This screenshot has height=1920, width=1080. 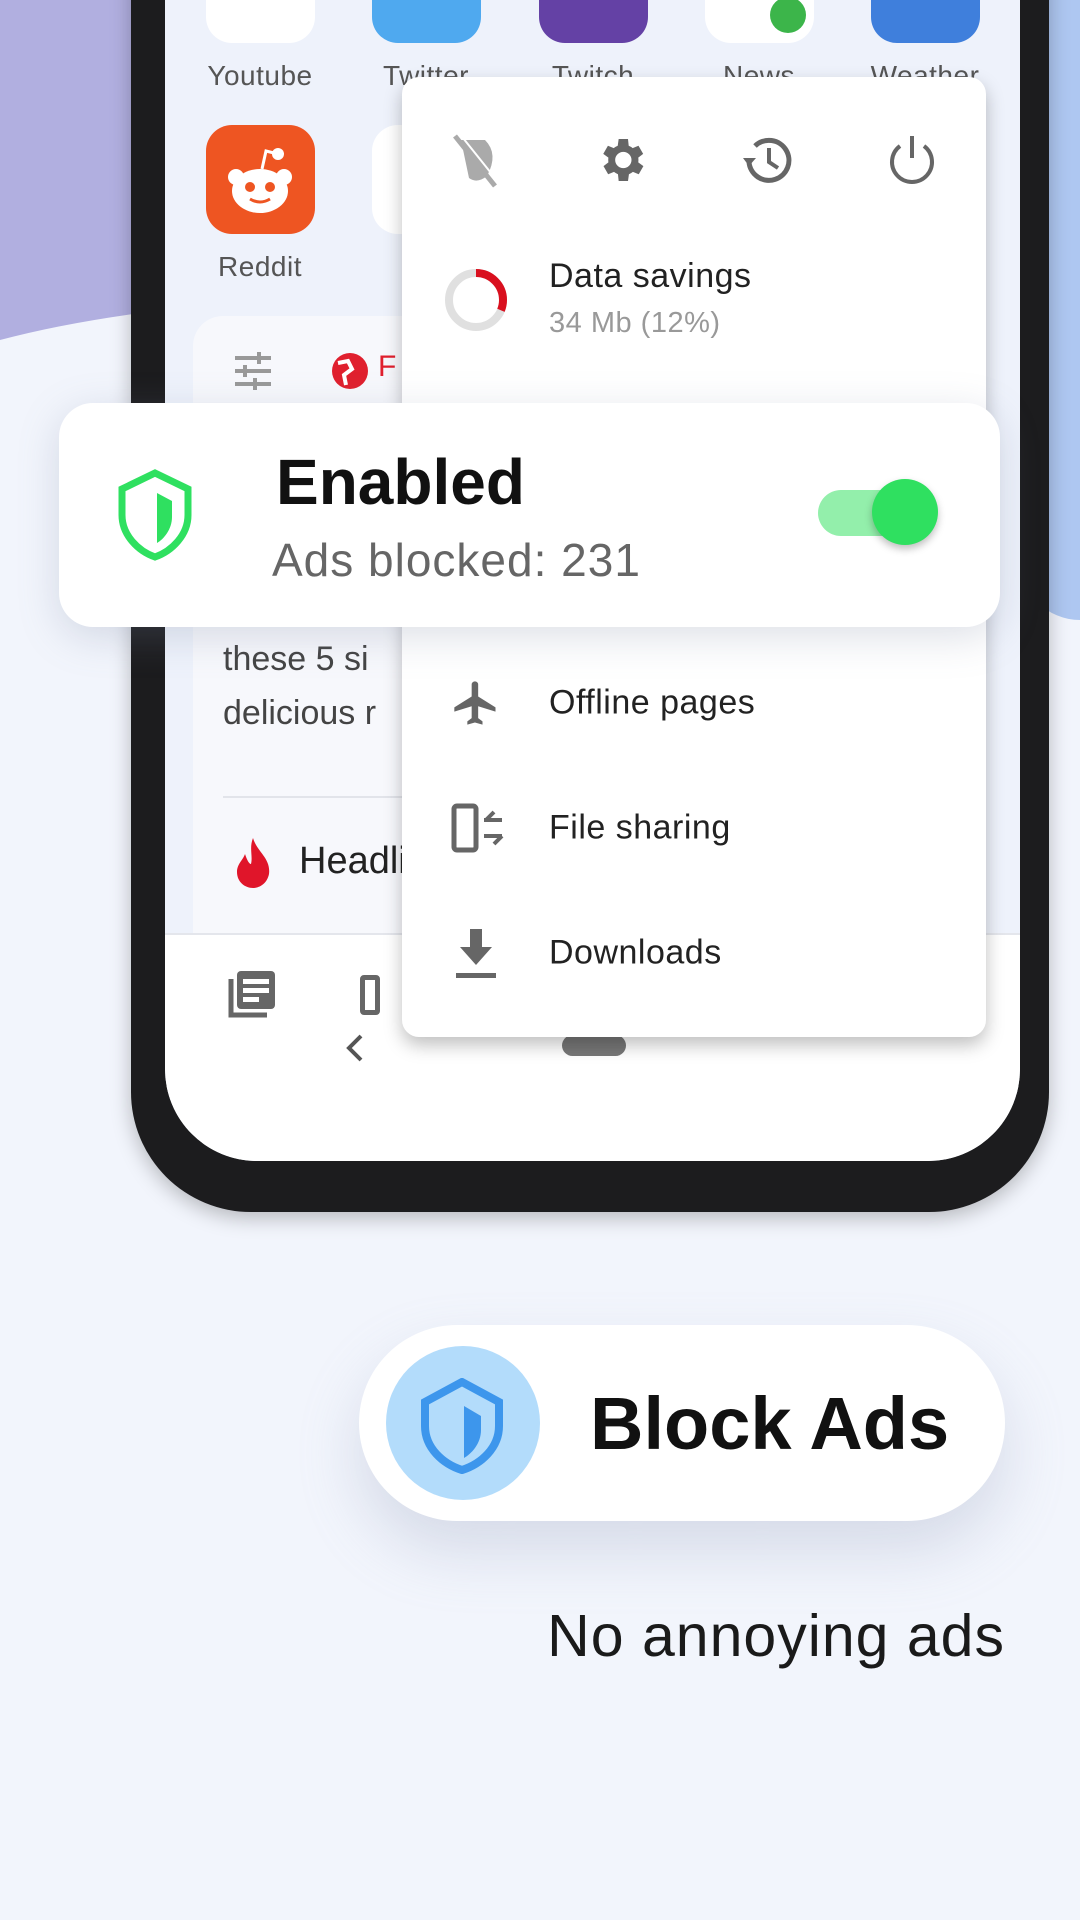 I want to click on headlines-label: Headli, so click(x=353, y=861).